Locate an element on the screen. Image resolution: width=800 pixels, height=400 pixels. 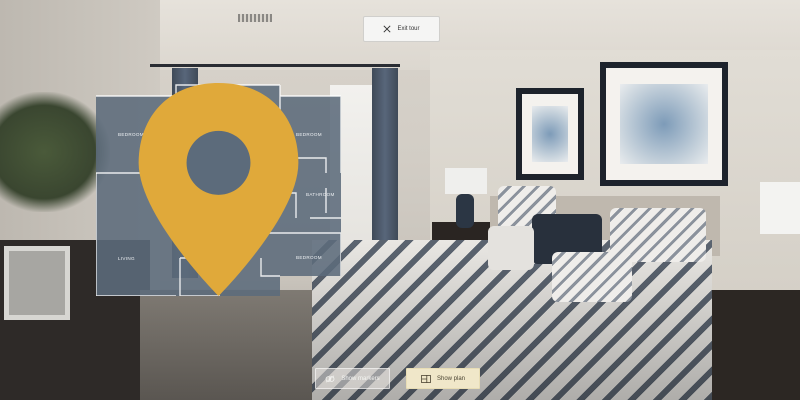
wall-art-large is located at coordinates (664, 124).